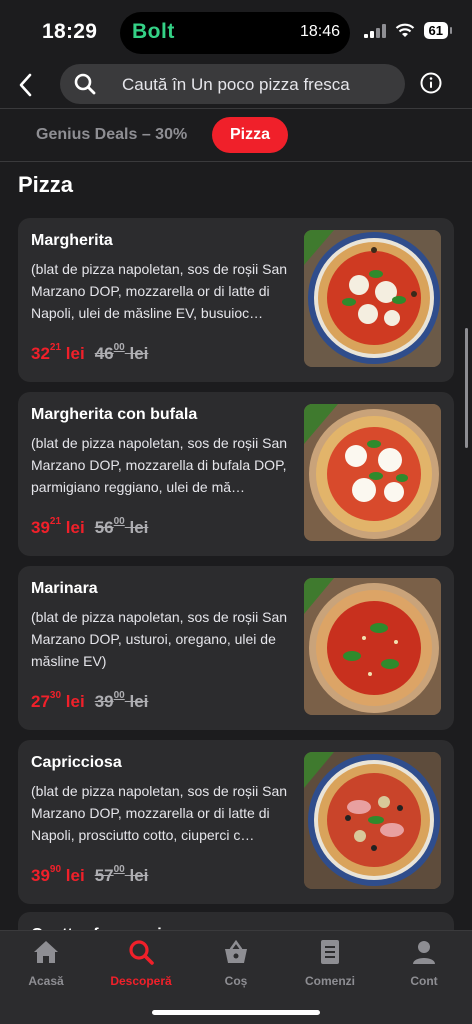  I want to click on tab-genius-deals: Genius Deals – 30%, so click(111, 135).